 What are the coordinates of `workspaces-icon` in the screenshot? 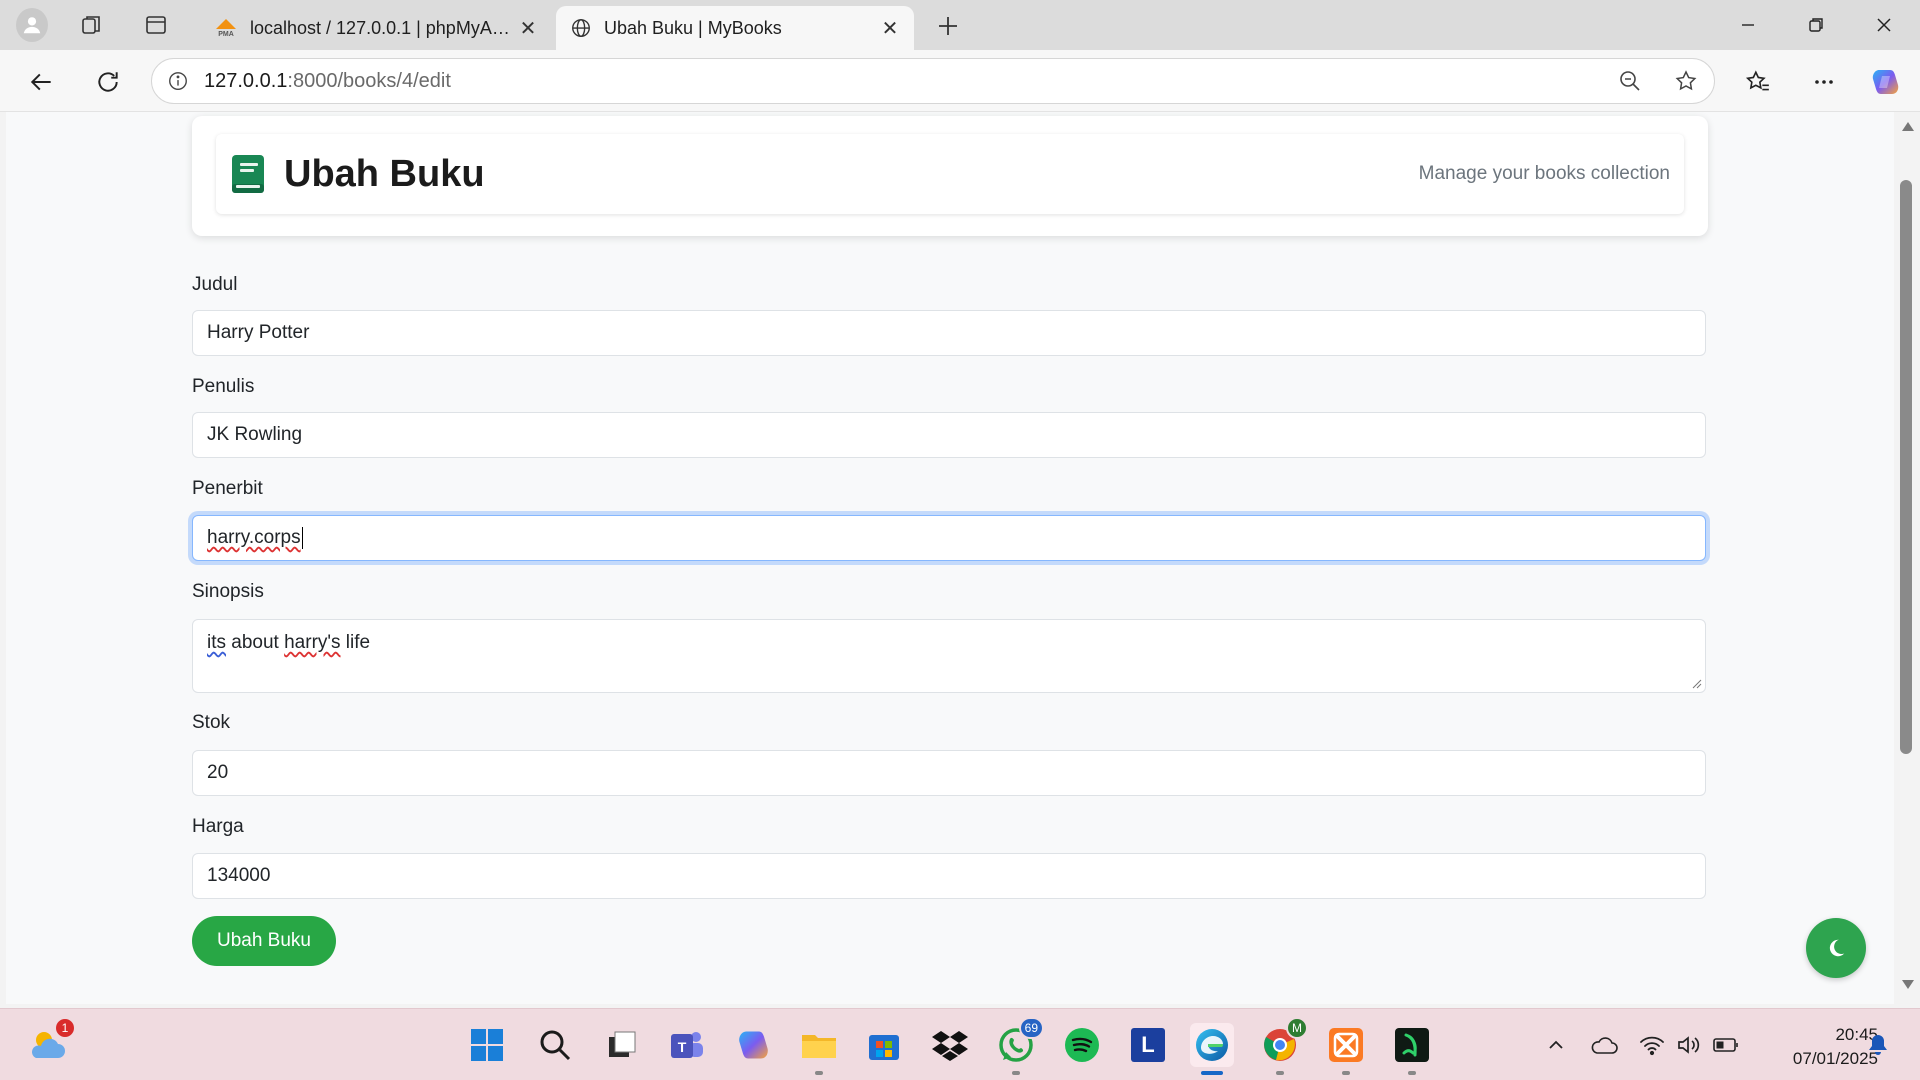 It's located at (91, 25).